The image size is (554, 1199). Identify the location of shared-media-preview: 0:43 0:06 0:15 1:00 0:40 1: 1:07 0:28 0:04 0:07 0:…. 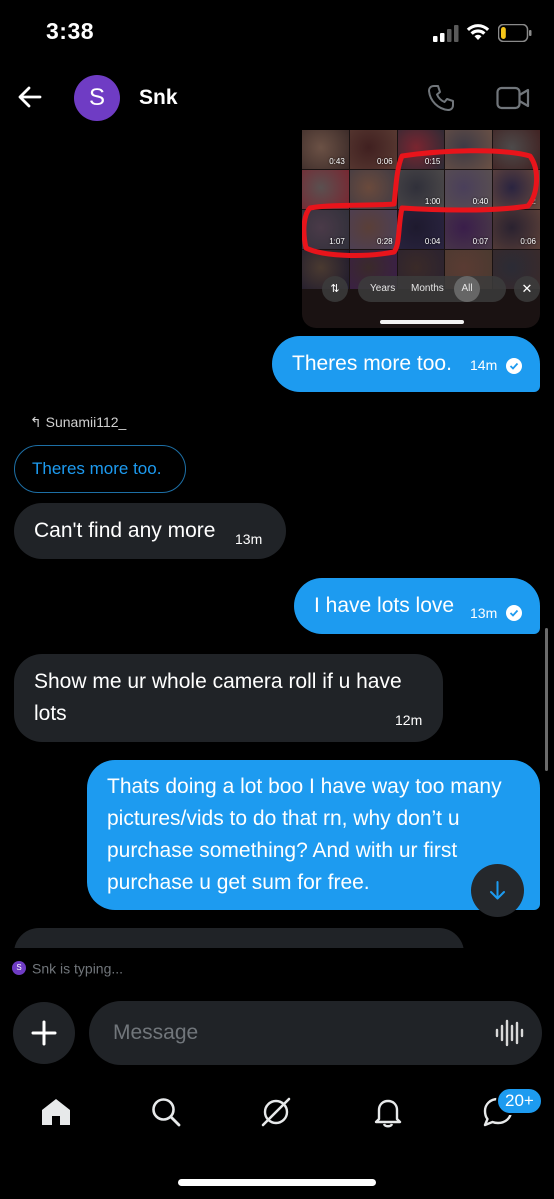
(421, 229).